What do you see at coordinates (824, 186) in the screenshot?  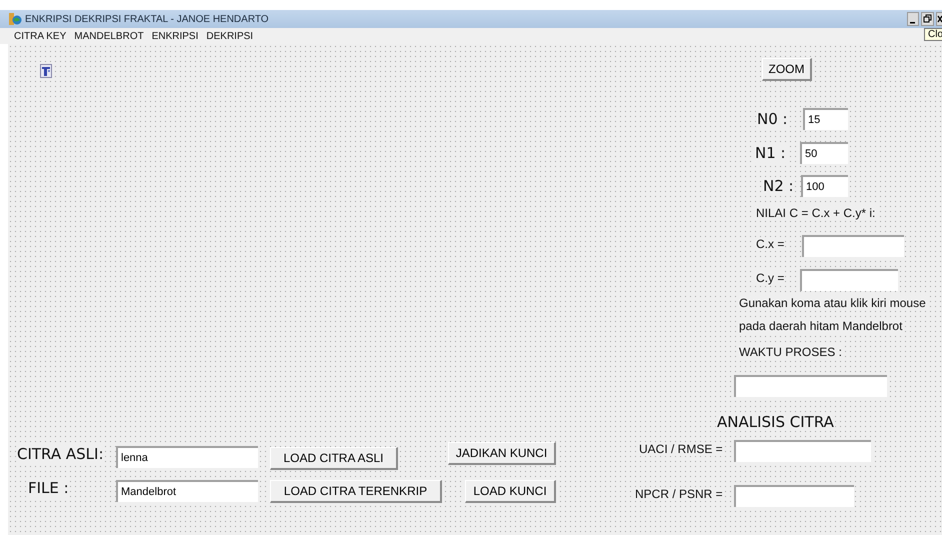 I see `input-field: 100` at bounding box center [824, 186].